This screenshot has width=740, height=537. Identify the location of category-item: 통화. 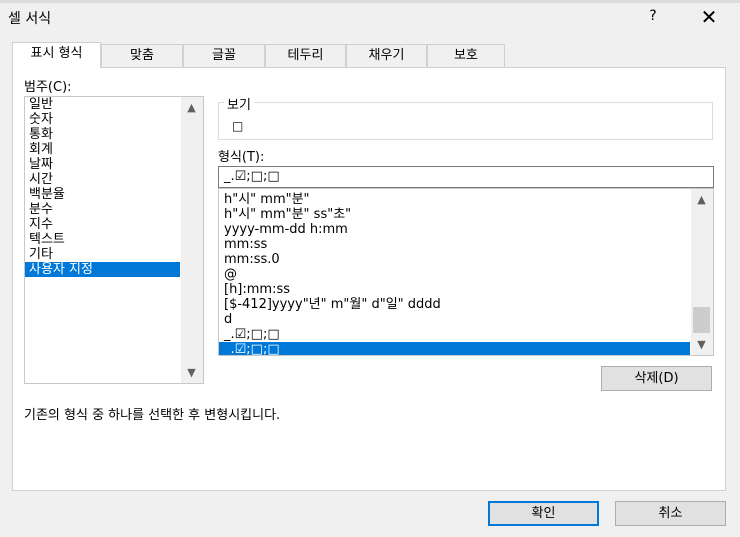
(114, 134).